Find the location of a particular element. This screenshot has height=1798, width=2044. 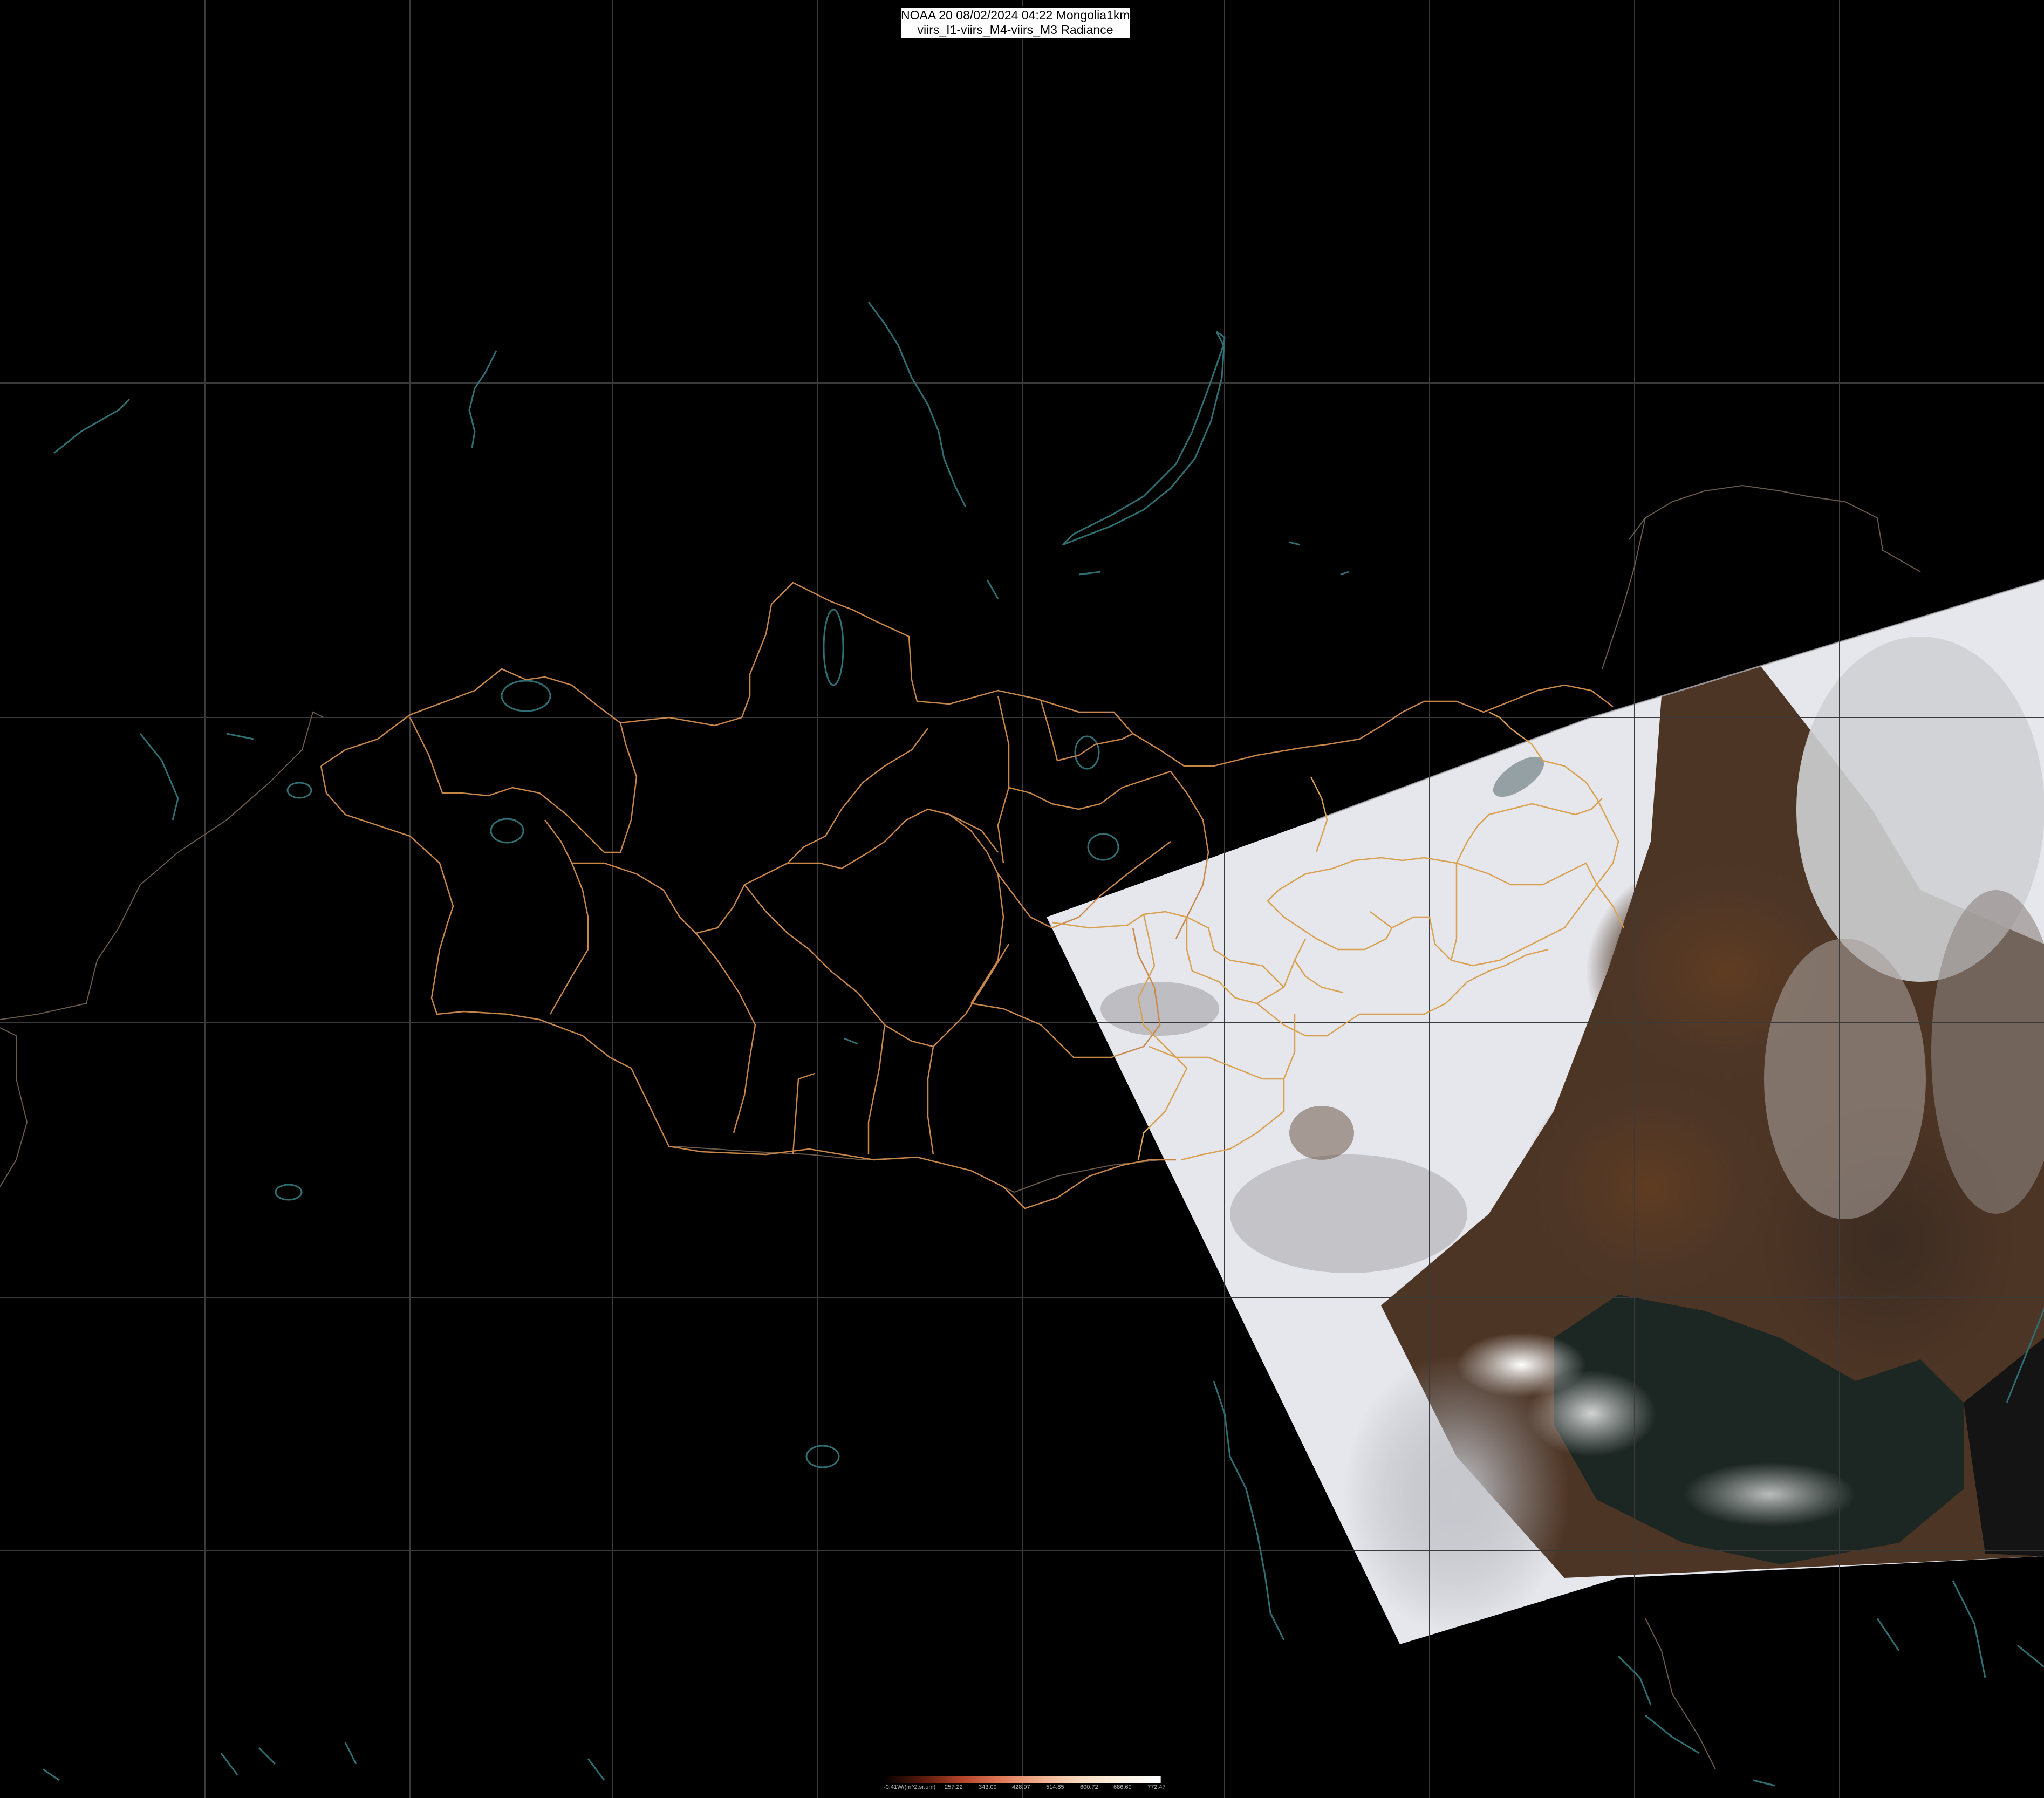

colorbar-tick-label: 257.22 is located at coordinates (954, 1787).